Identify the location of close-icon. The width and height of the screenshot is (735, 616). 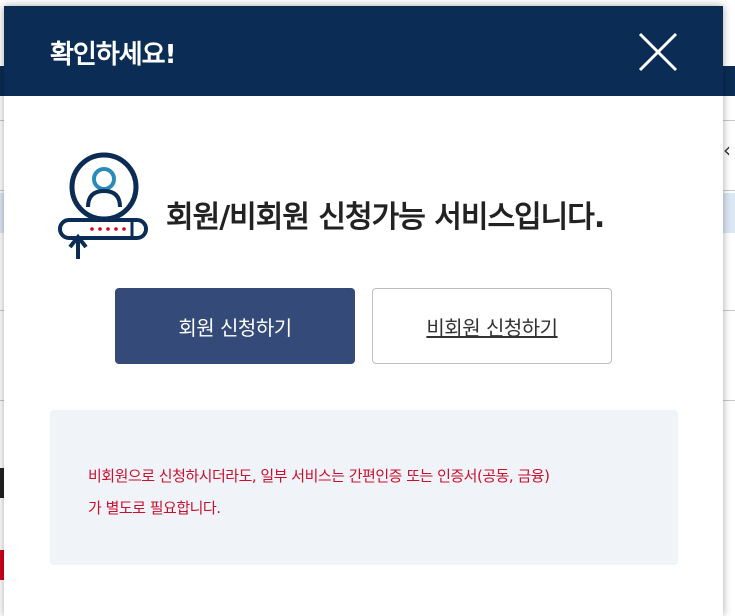
(658, 52).